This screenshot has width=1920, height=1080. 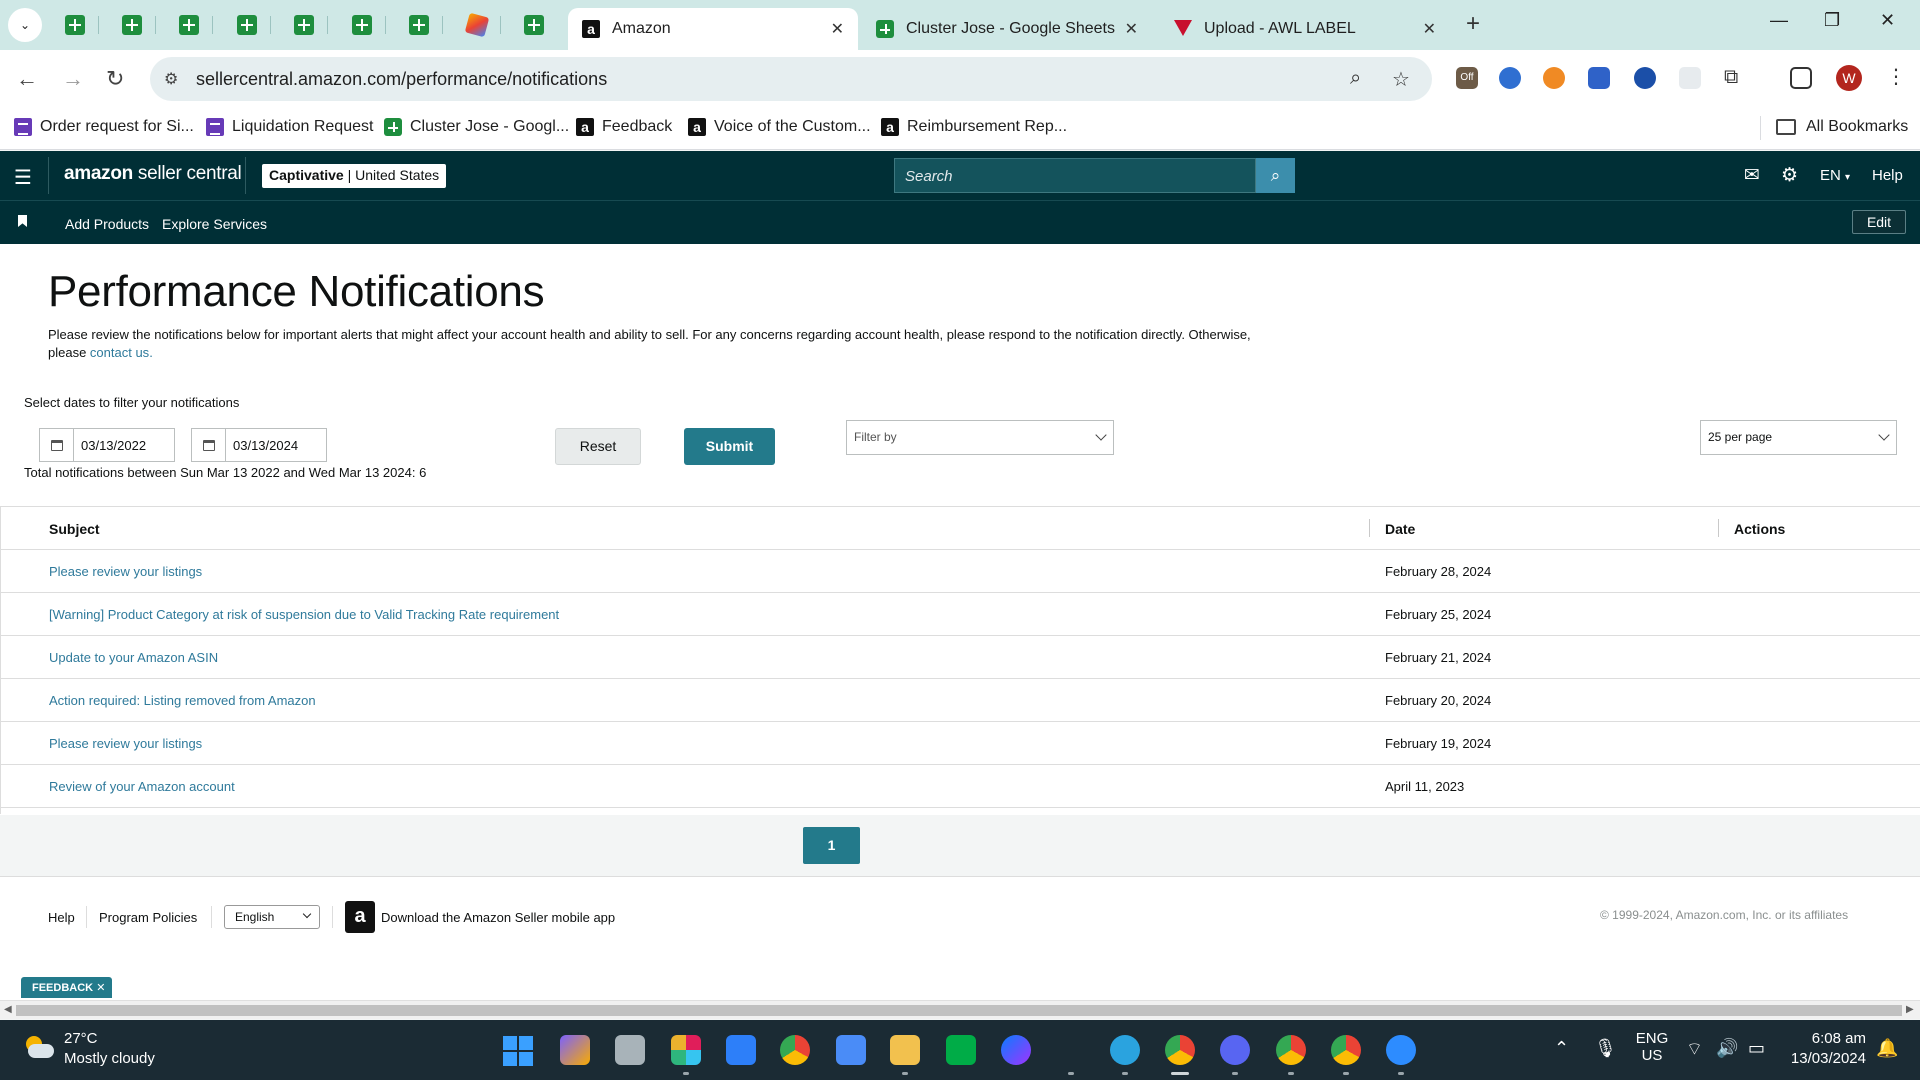 I want to click on nav-explore-services: Explore Services, so click(x=214, y=224).